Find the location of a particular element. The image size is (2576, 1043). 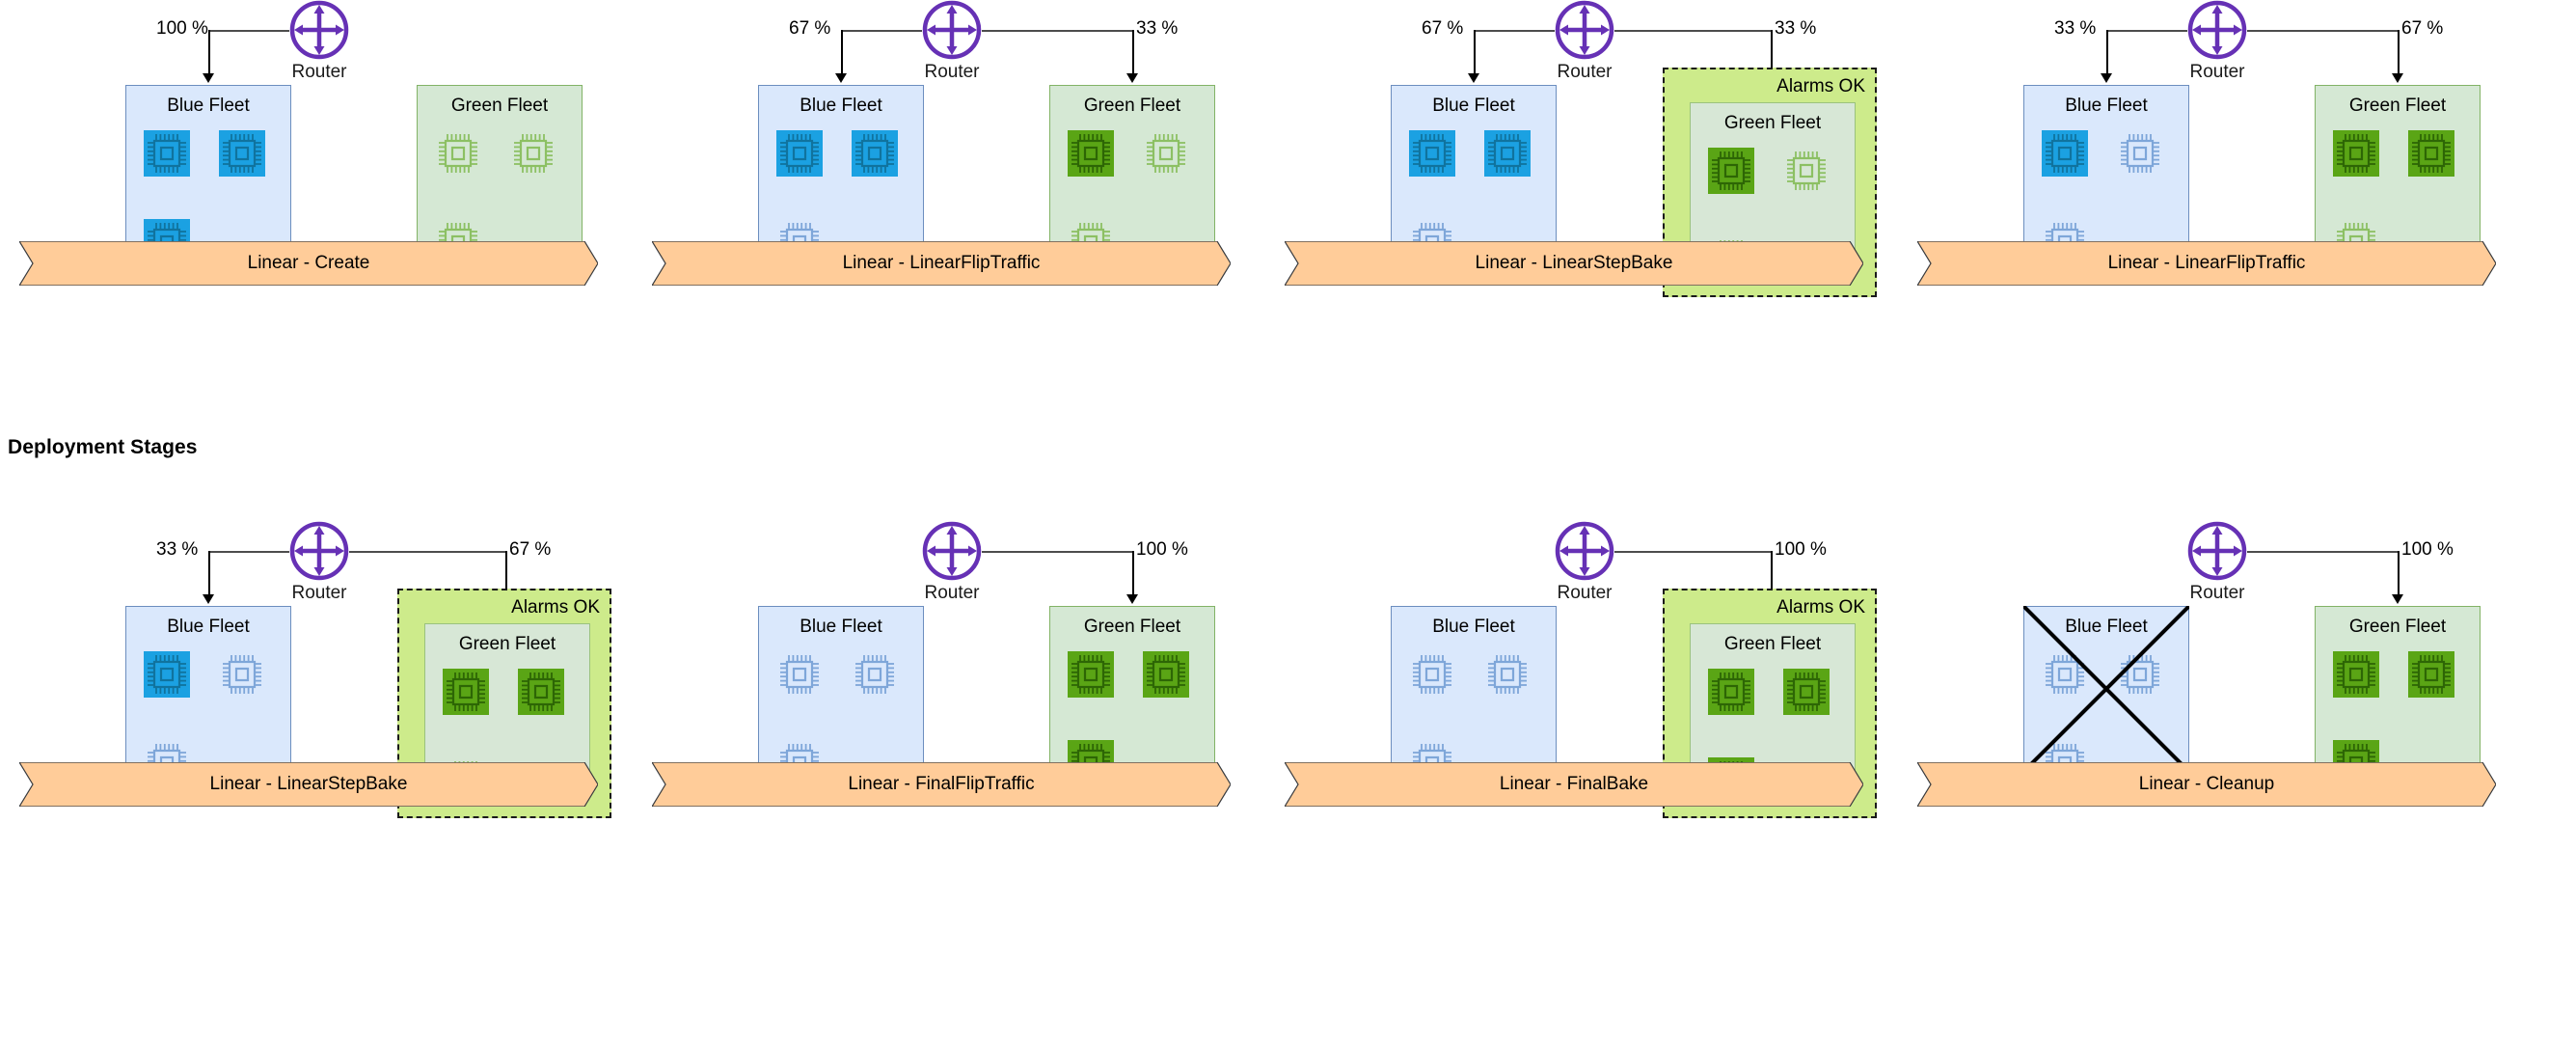

deployment-stage-name: Linear - LinearStepBake is located at coordinates (308, 784).